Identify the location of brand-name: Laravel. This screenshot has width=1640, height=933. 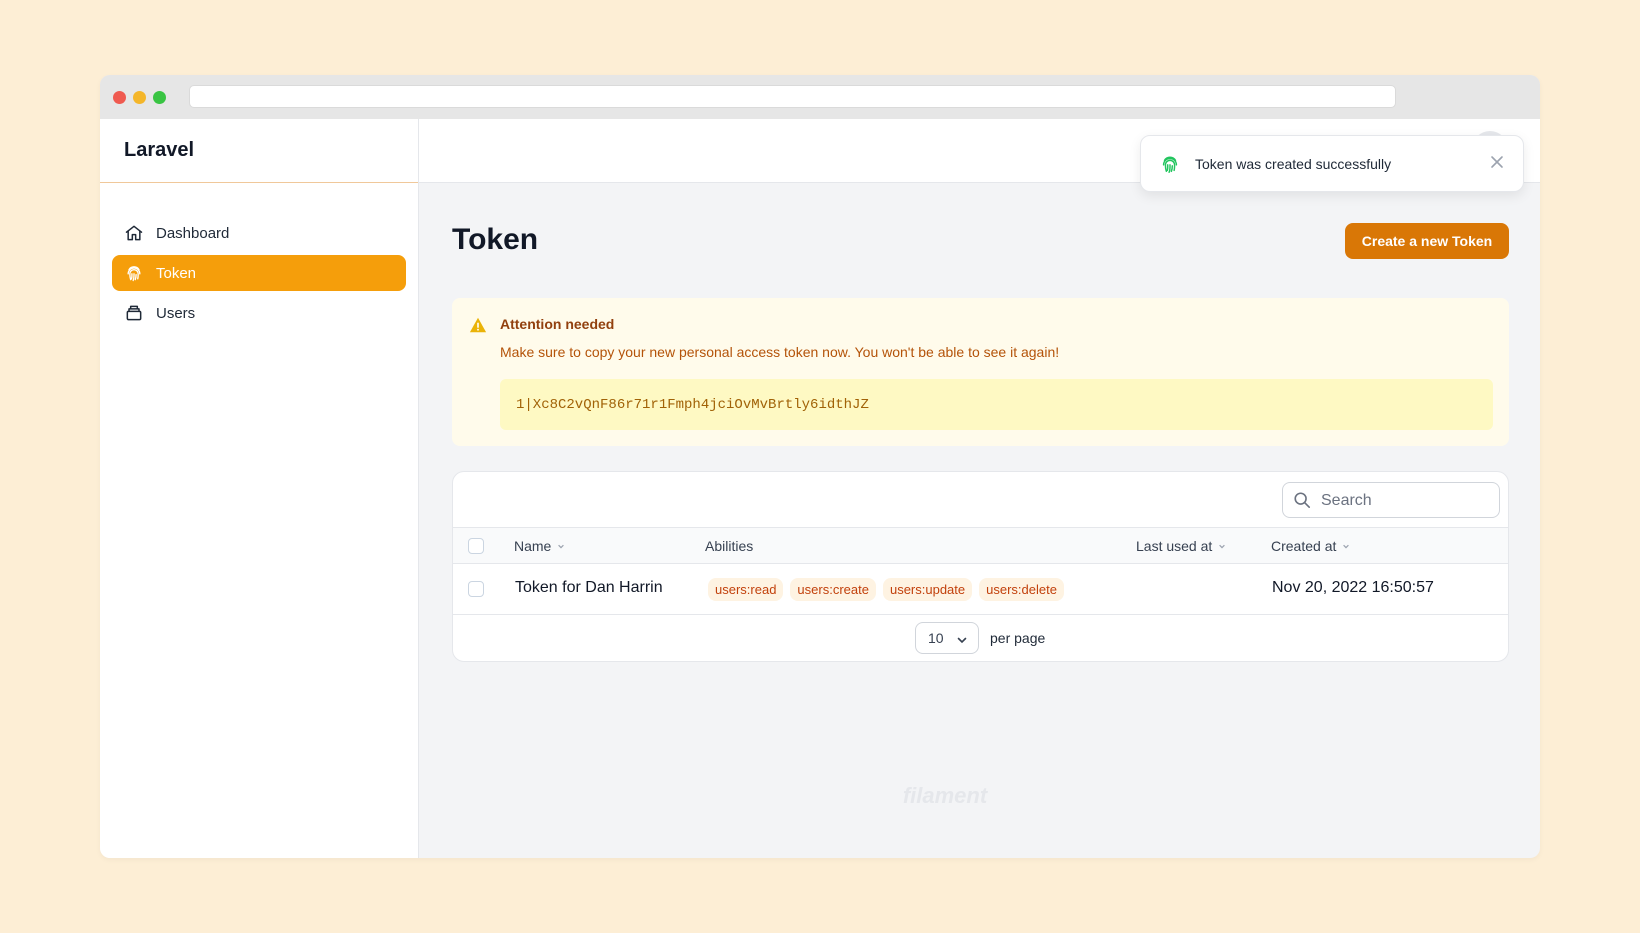
(259, 151).